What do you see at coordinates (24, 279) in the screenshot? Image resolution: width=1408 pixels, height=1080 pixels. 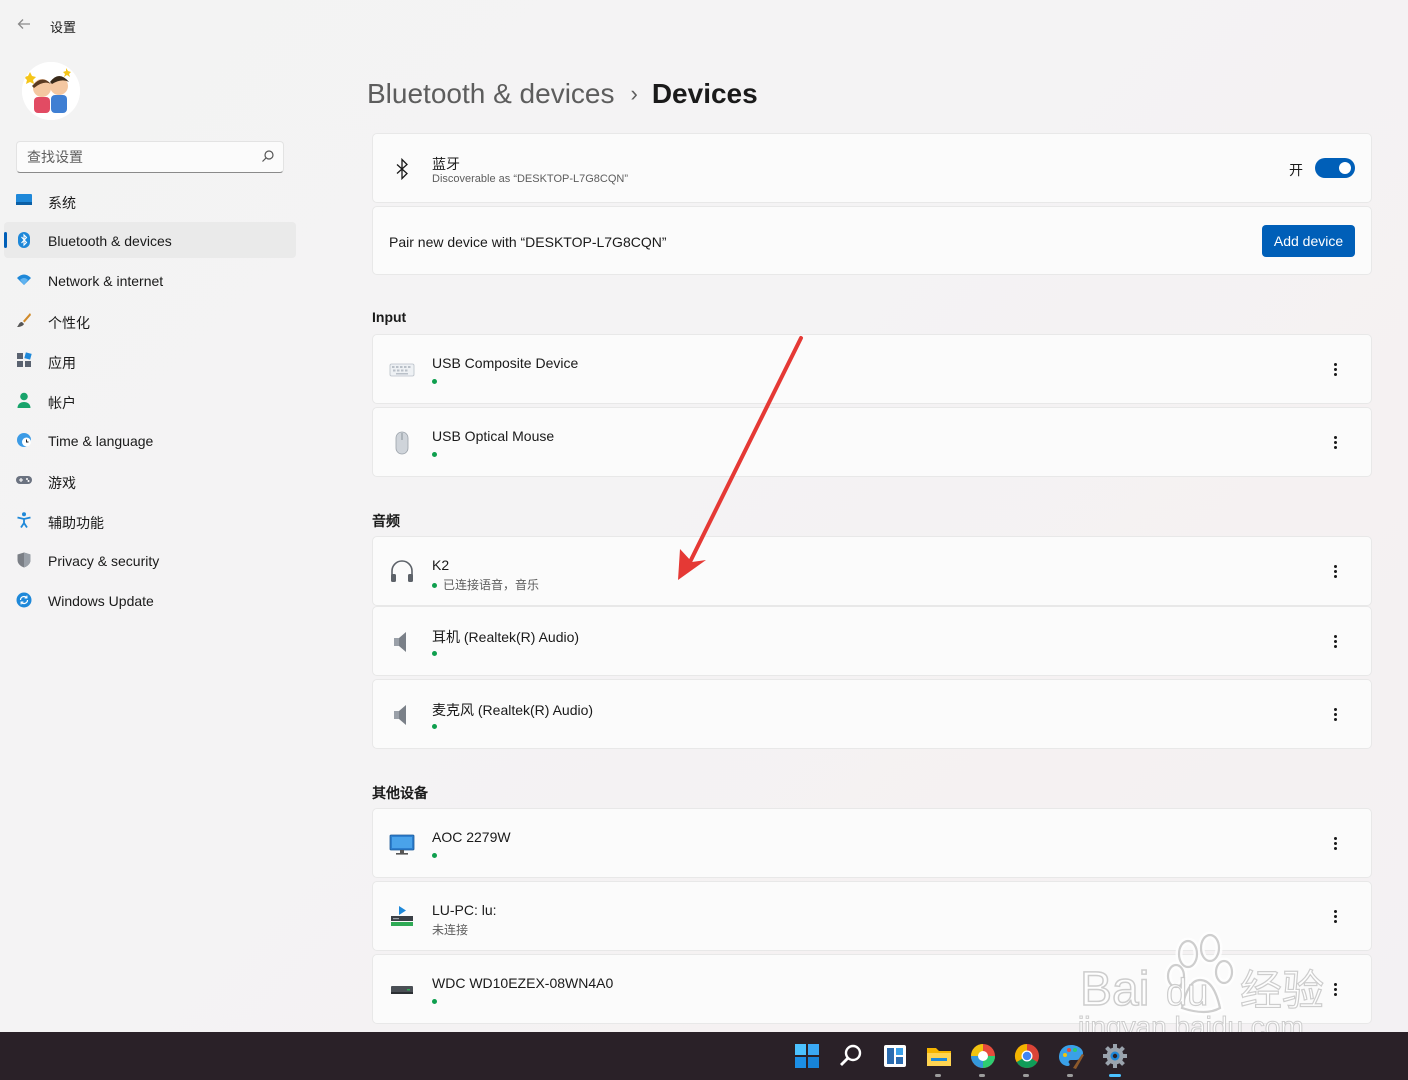 I see `wifi-icon` at bounding box center [24, 279].